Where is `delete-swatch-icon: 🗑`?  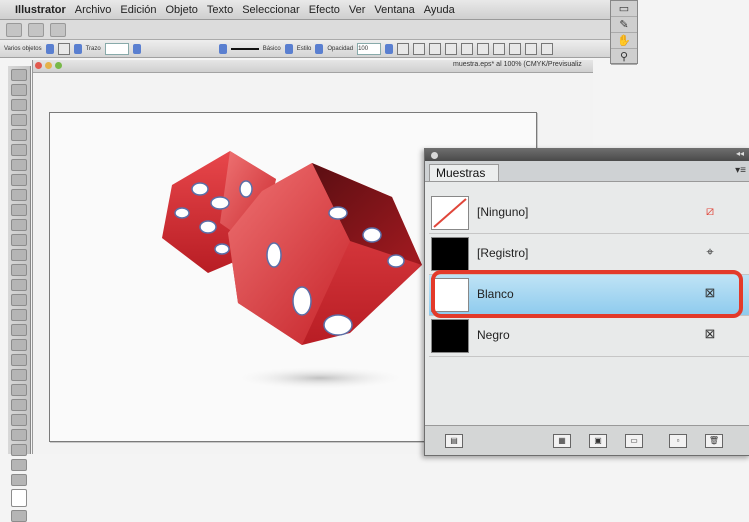
delete-swatch-icon: 🗑 is located at coordinates (714, 441).